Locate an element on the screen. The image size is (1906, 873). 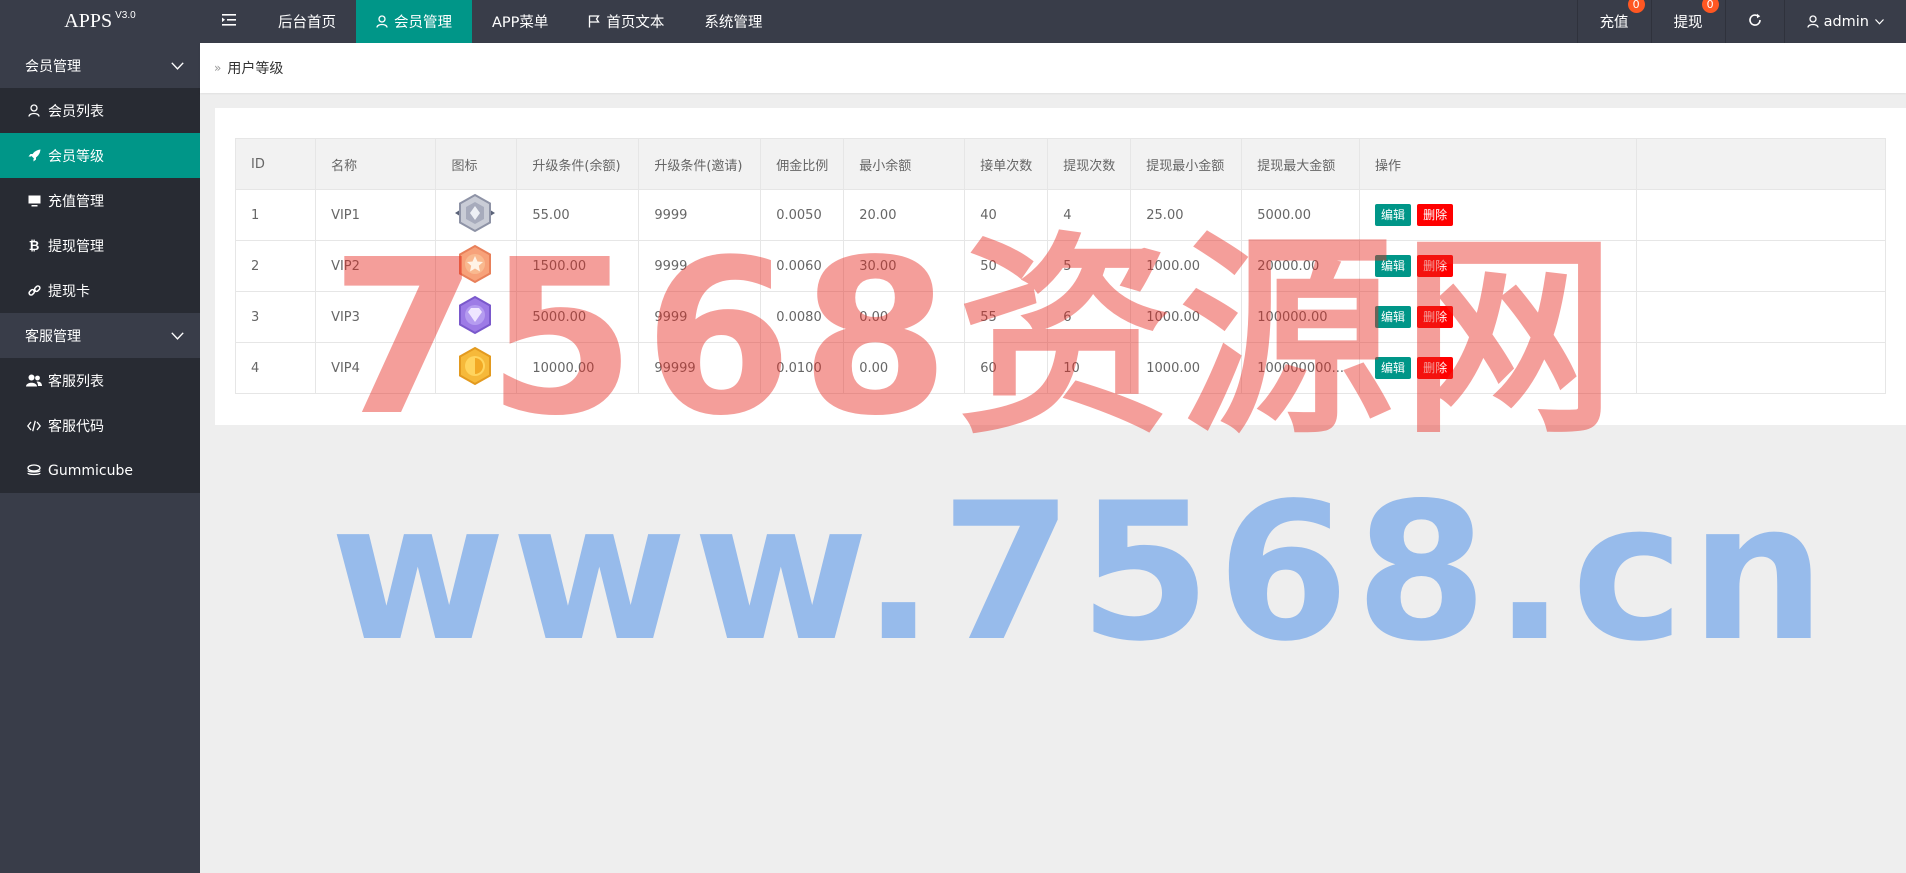
flag-icon is located at coordinates (594, 21).